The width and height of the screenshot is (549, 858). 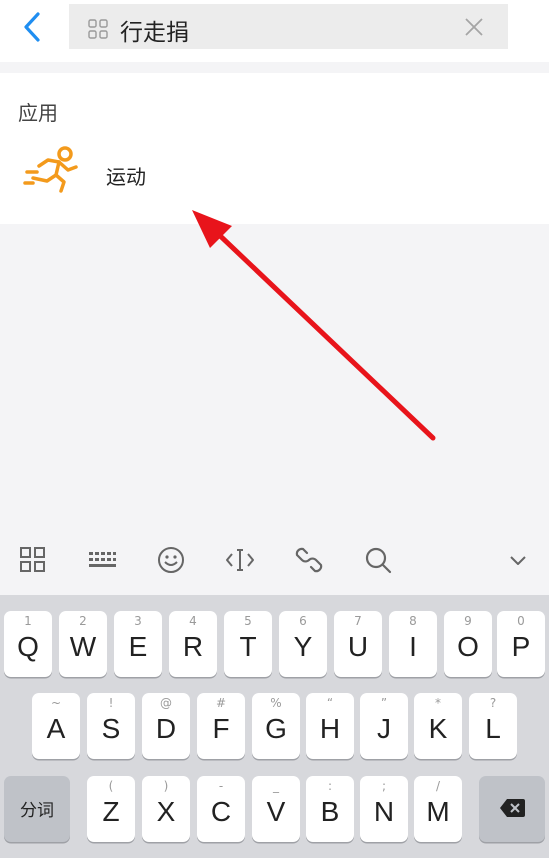 What do you see at coordinates (126, 177) in the screenshot?
I see `app-name: 运动` at bounding box center [126, 177].